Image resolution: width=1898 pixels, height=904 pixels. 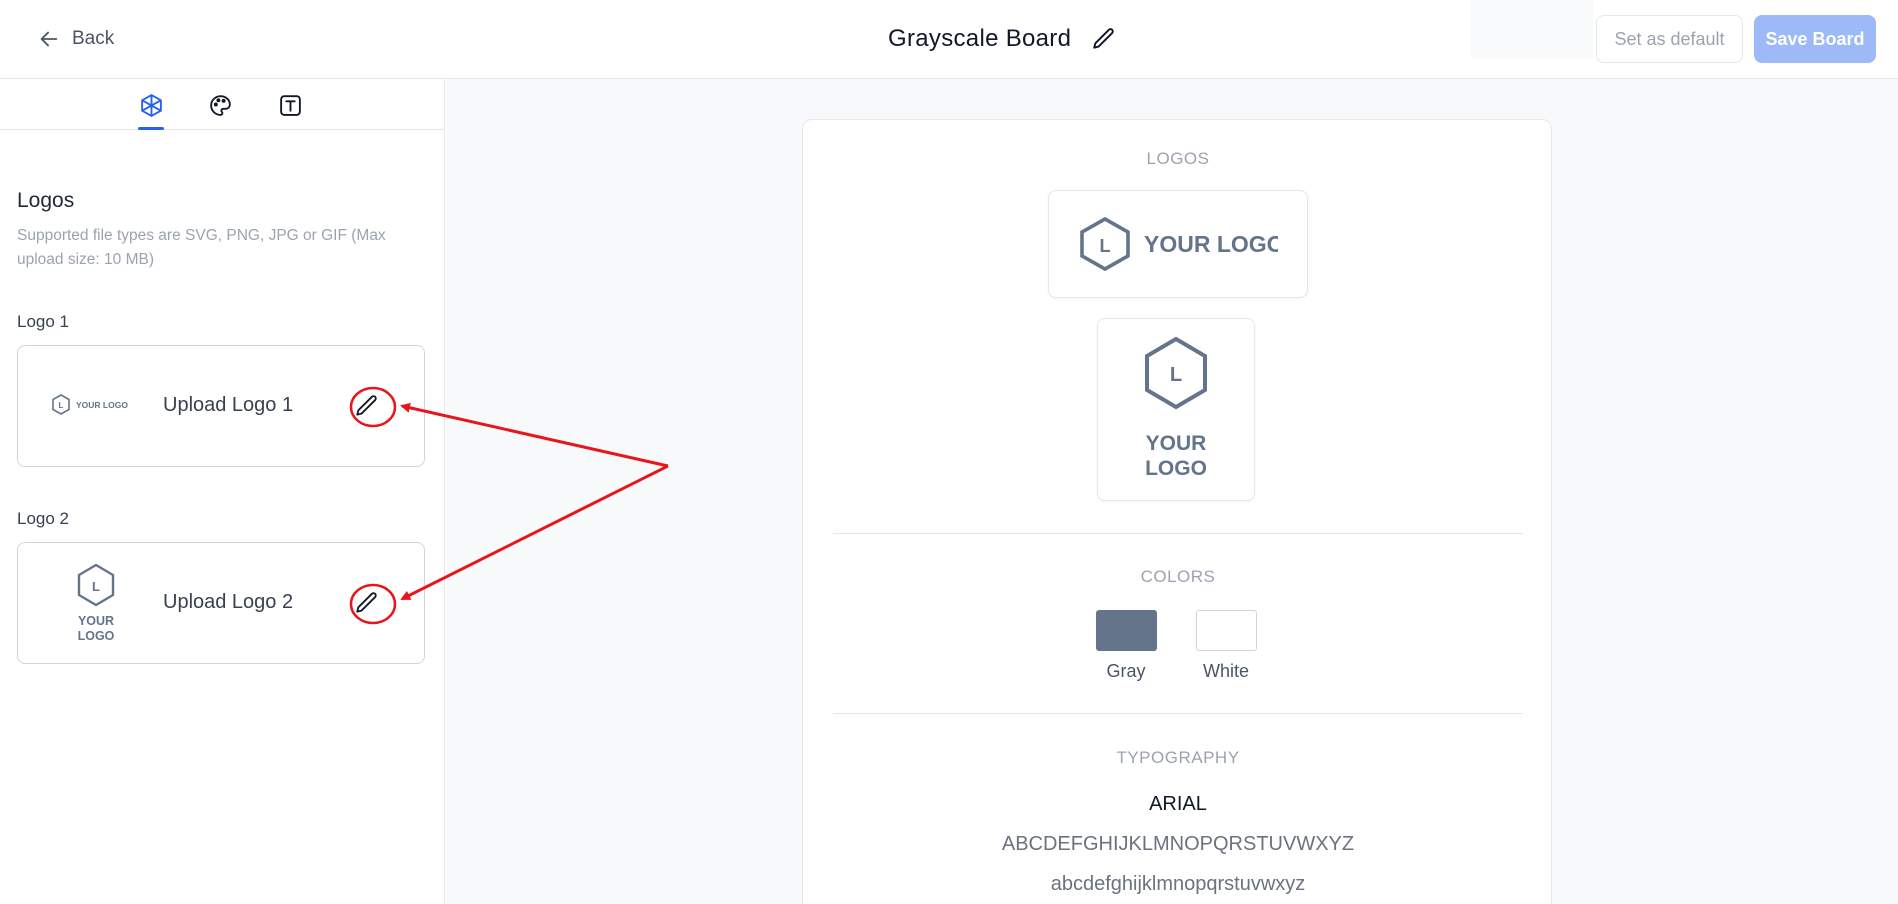 What do you see at coordinates (1226, 630) in the screenshot?
I see `color-swatch-white` at bounding box center [1226, 630].